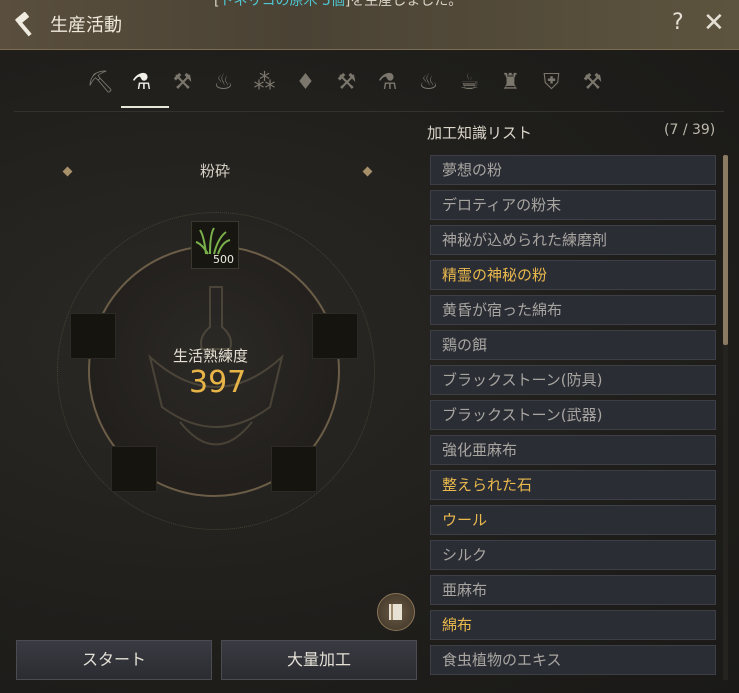  I want to click on grinding-icon: ⚗, so click(141, 82).